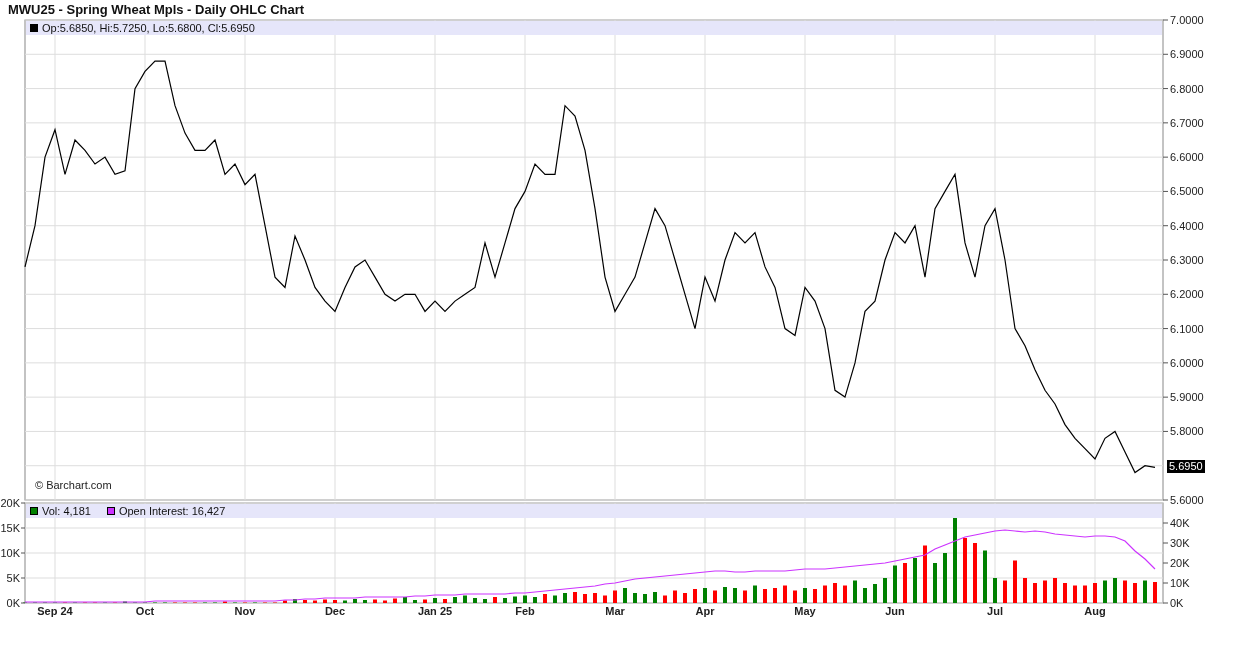 This screenshot has height=645, width=1236. What do you see at coordinates (245, 611) in the screenshot?
I see `axis-label: Nov` at bounding box center [245, 611].